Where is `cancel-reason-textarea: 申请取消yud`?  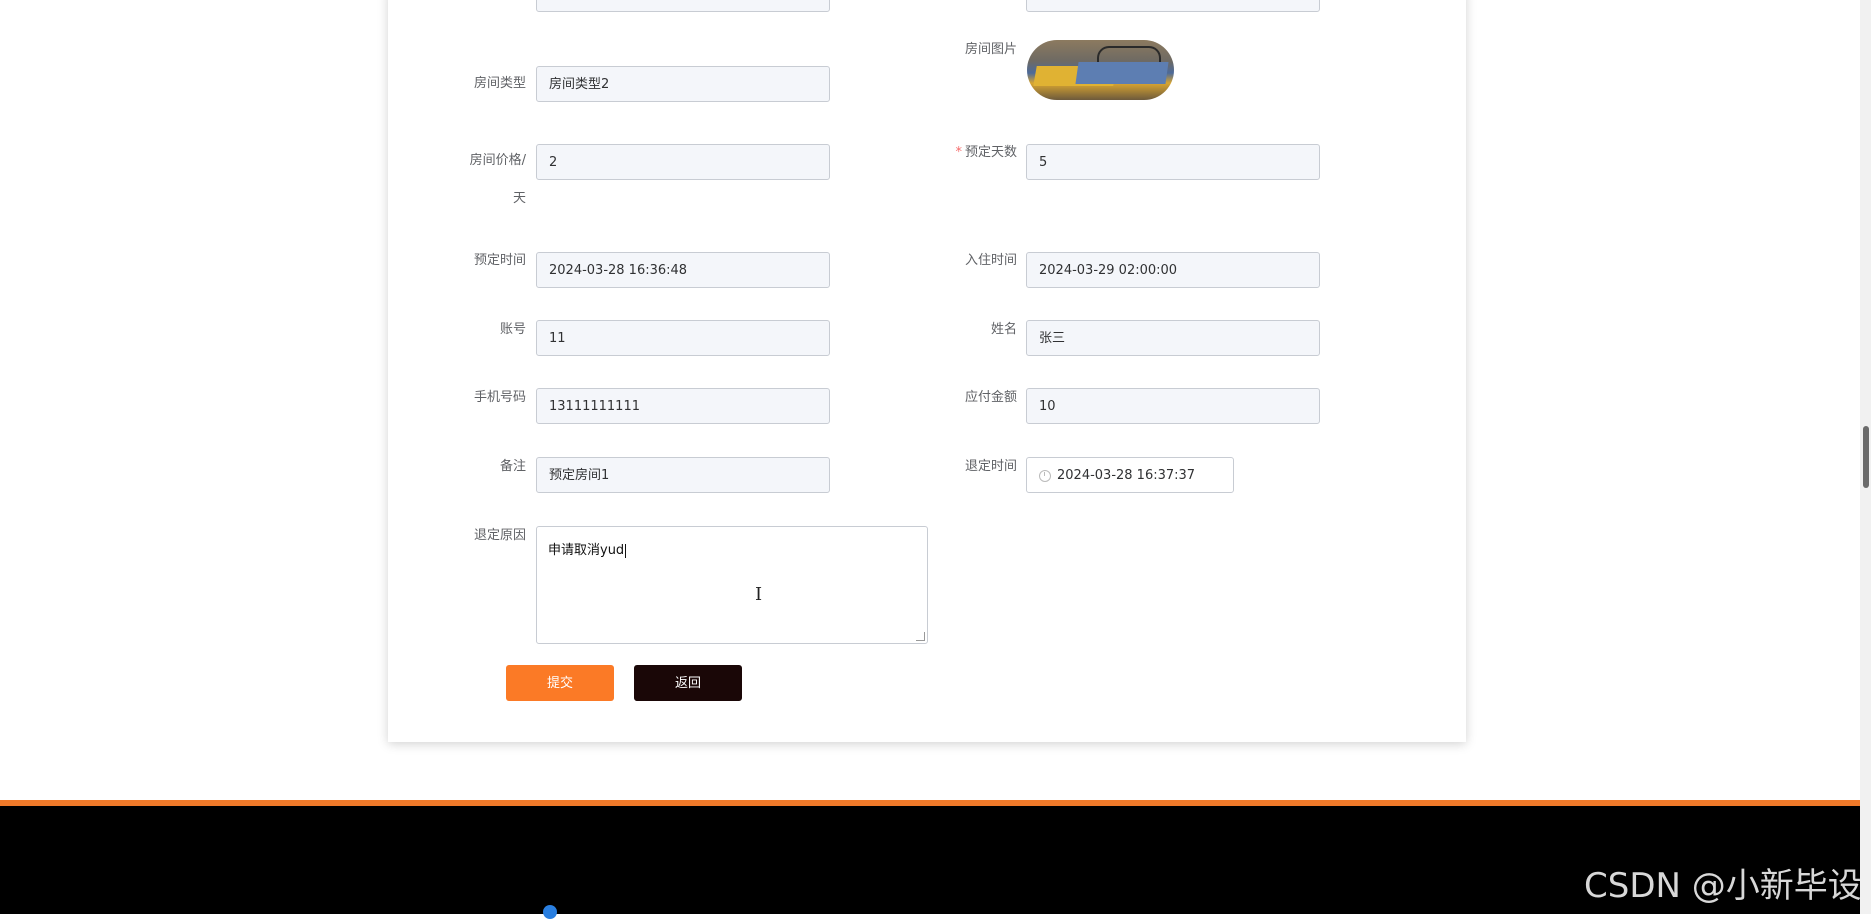 cancel-reason-textarea: 申请取消yud is located at coordinates (732, 585).